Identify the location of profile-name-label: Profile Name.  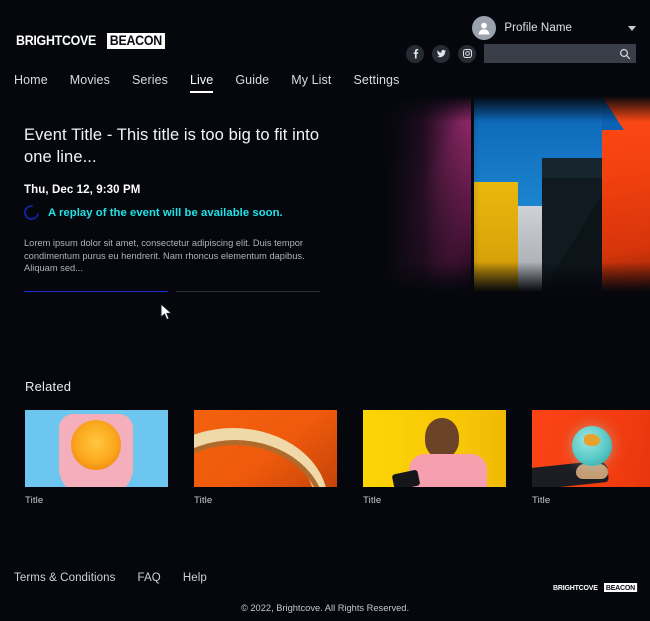
(538, 28).